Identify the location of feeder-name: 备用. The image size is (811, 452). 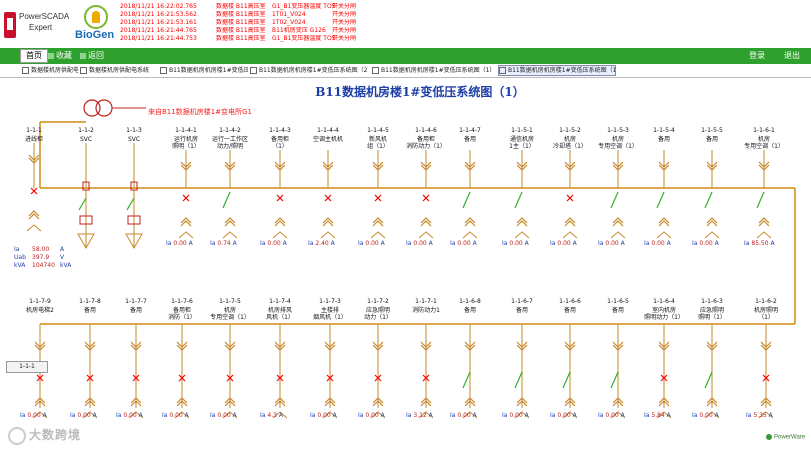
(135, 310).